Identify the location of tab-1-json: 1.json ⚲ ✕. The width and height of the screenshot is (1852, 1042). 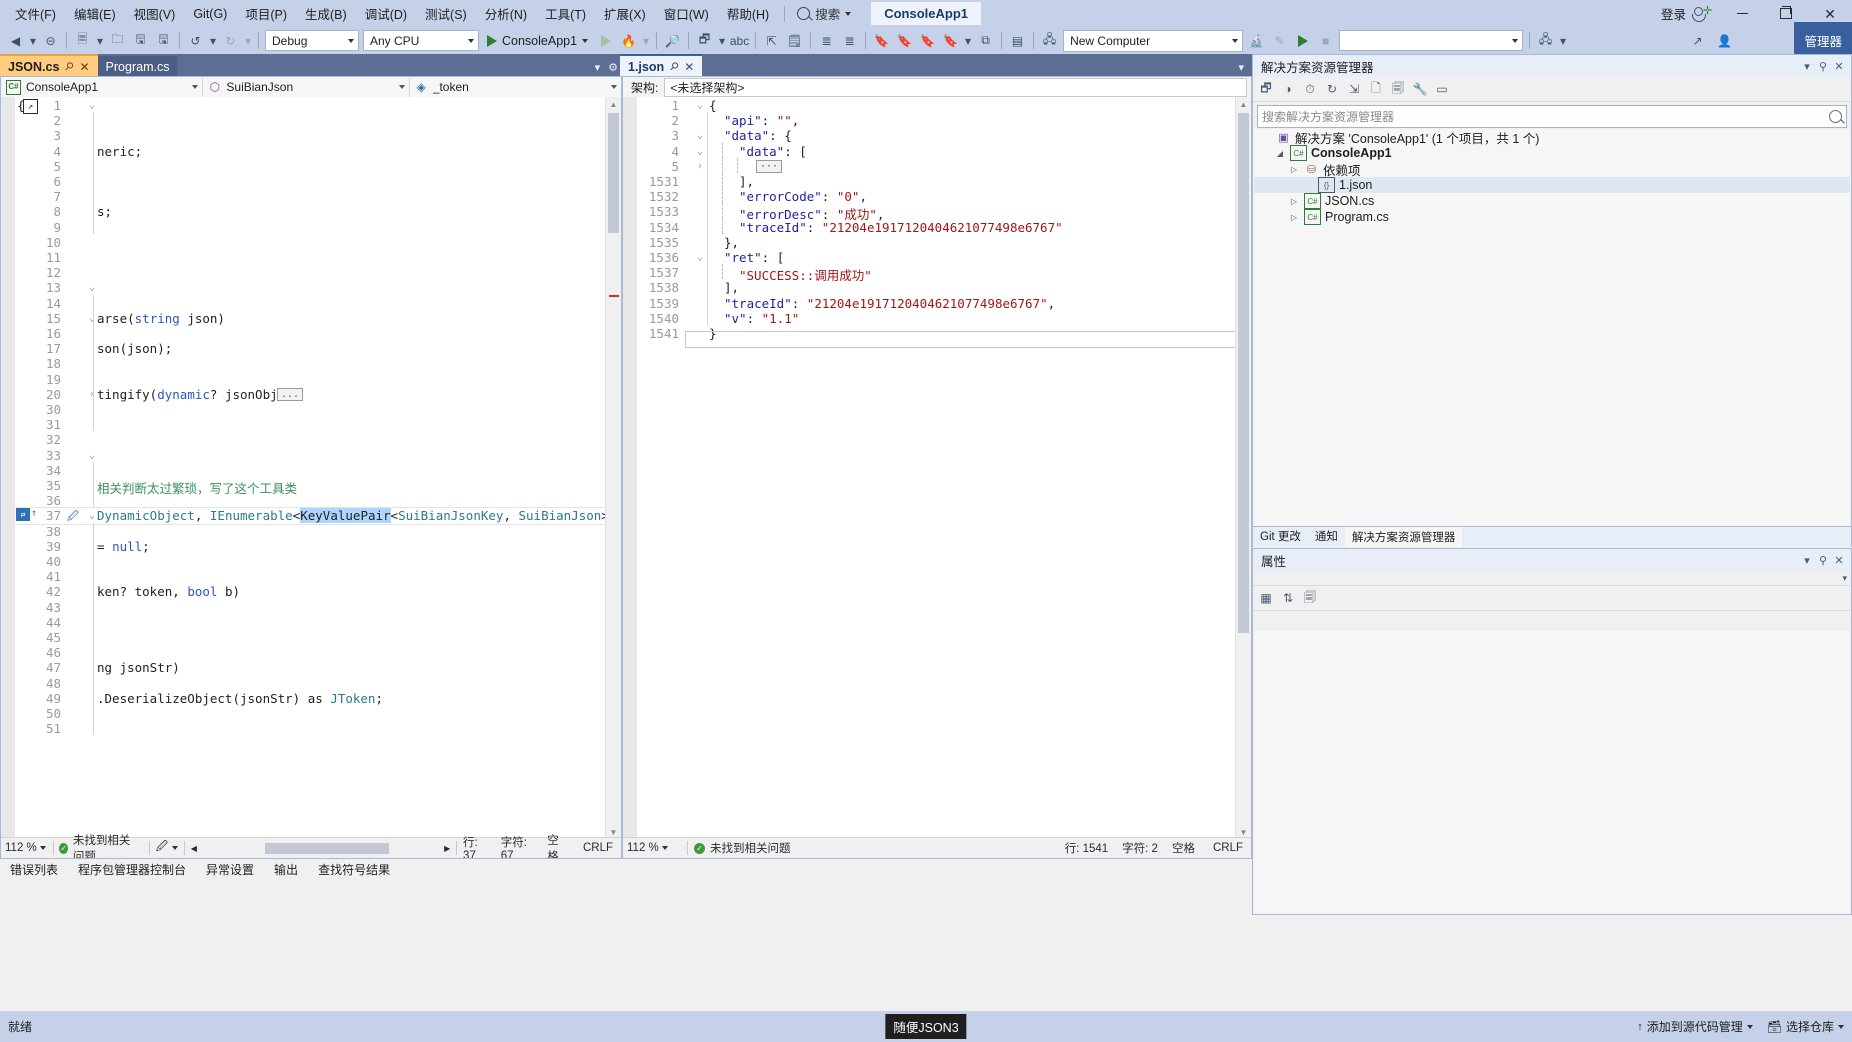
(661, 65).